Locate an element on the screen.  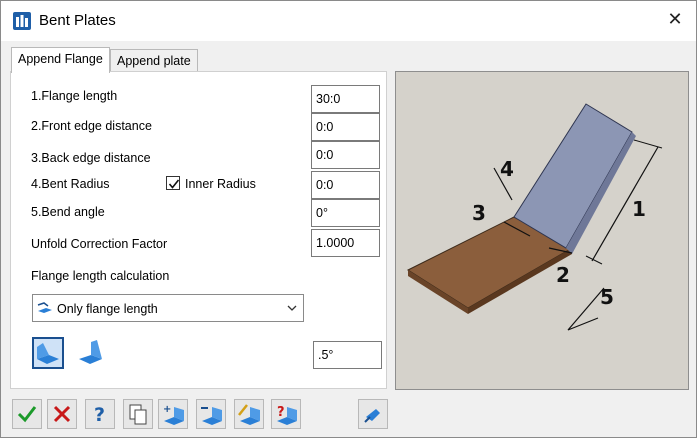
ok-button is located at coordinates (27, 414).